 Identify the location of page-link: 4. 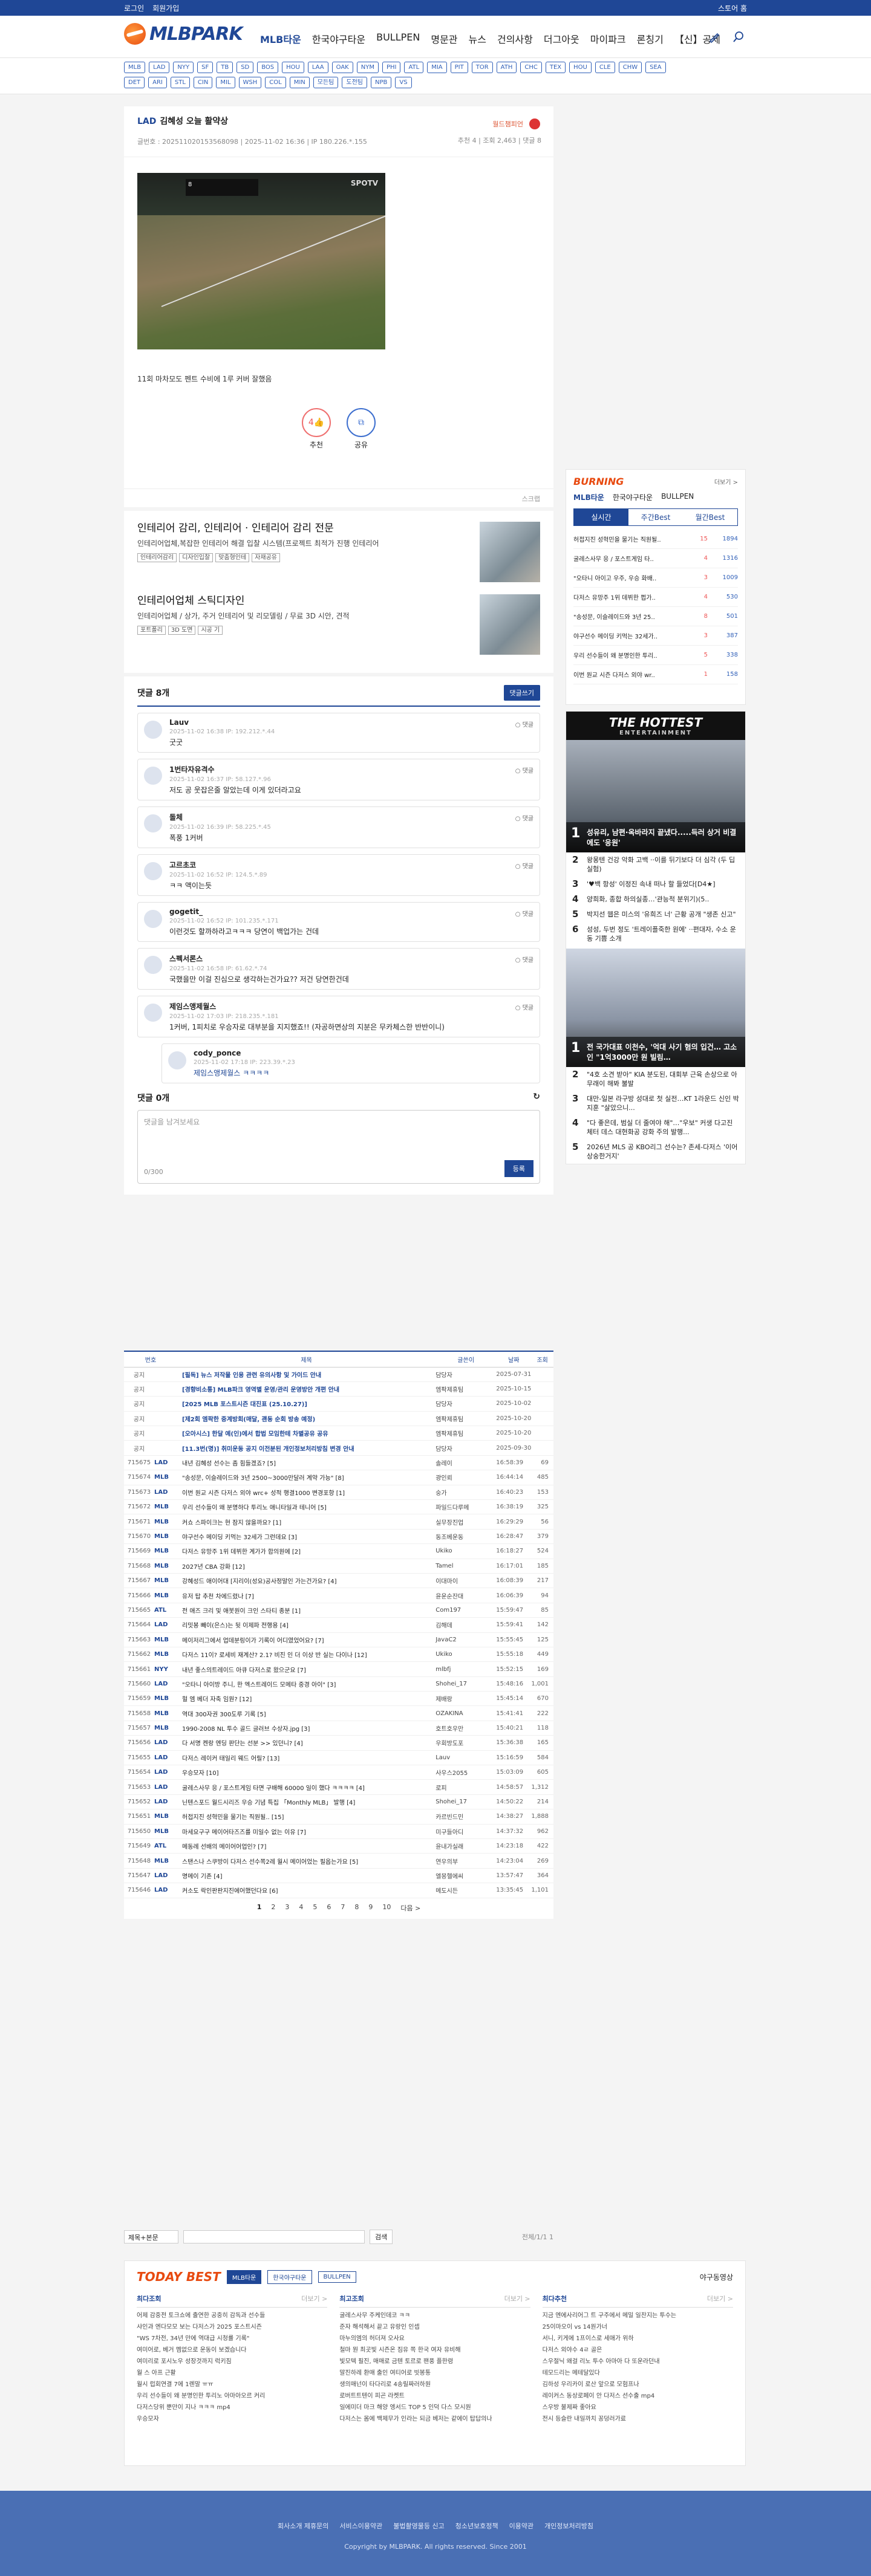
(301, 1908).